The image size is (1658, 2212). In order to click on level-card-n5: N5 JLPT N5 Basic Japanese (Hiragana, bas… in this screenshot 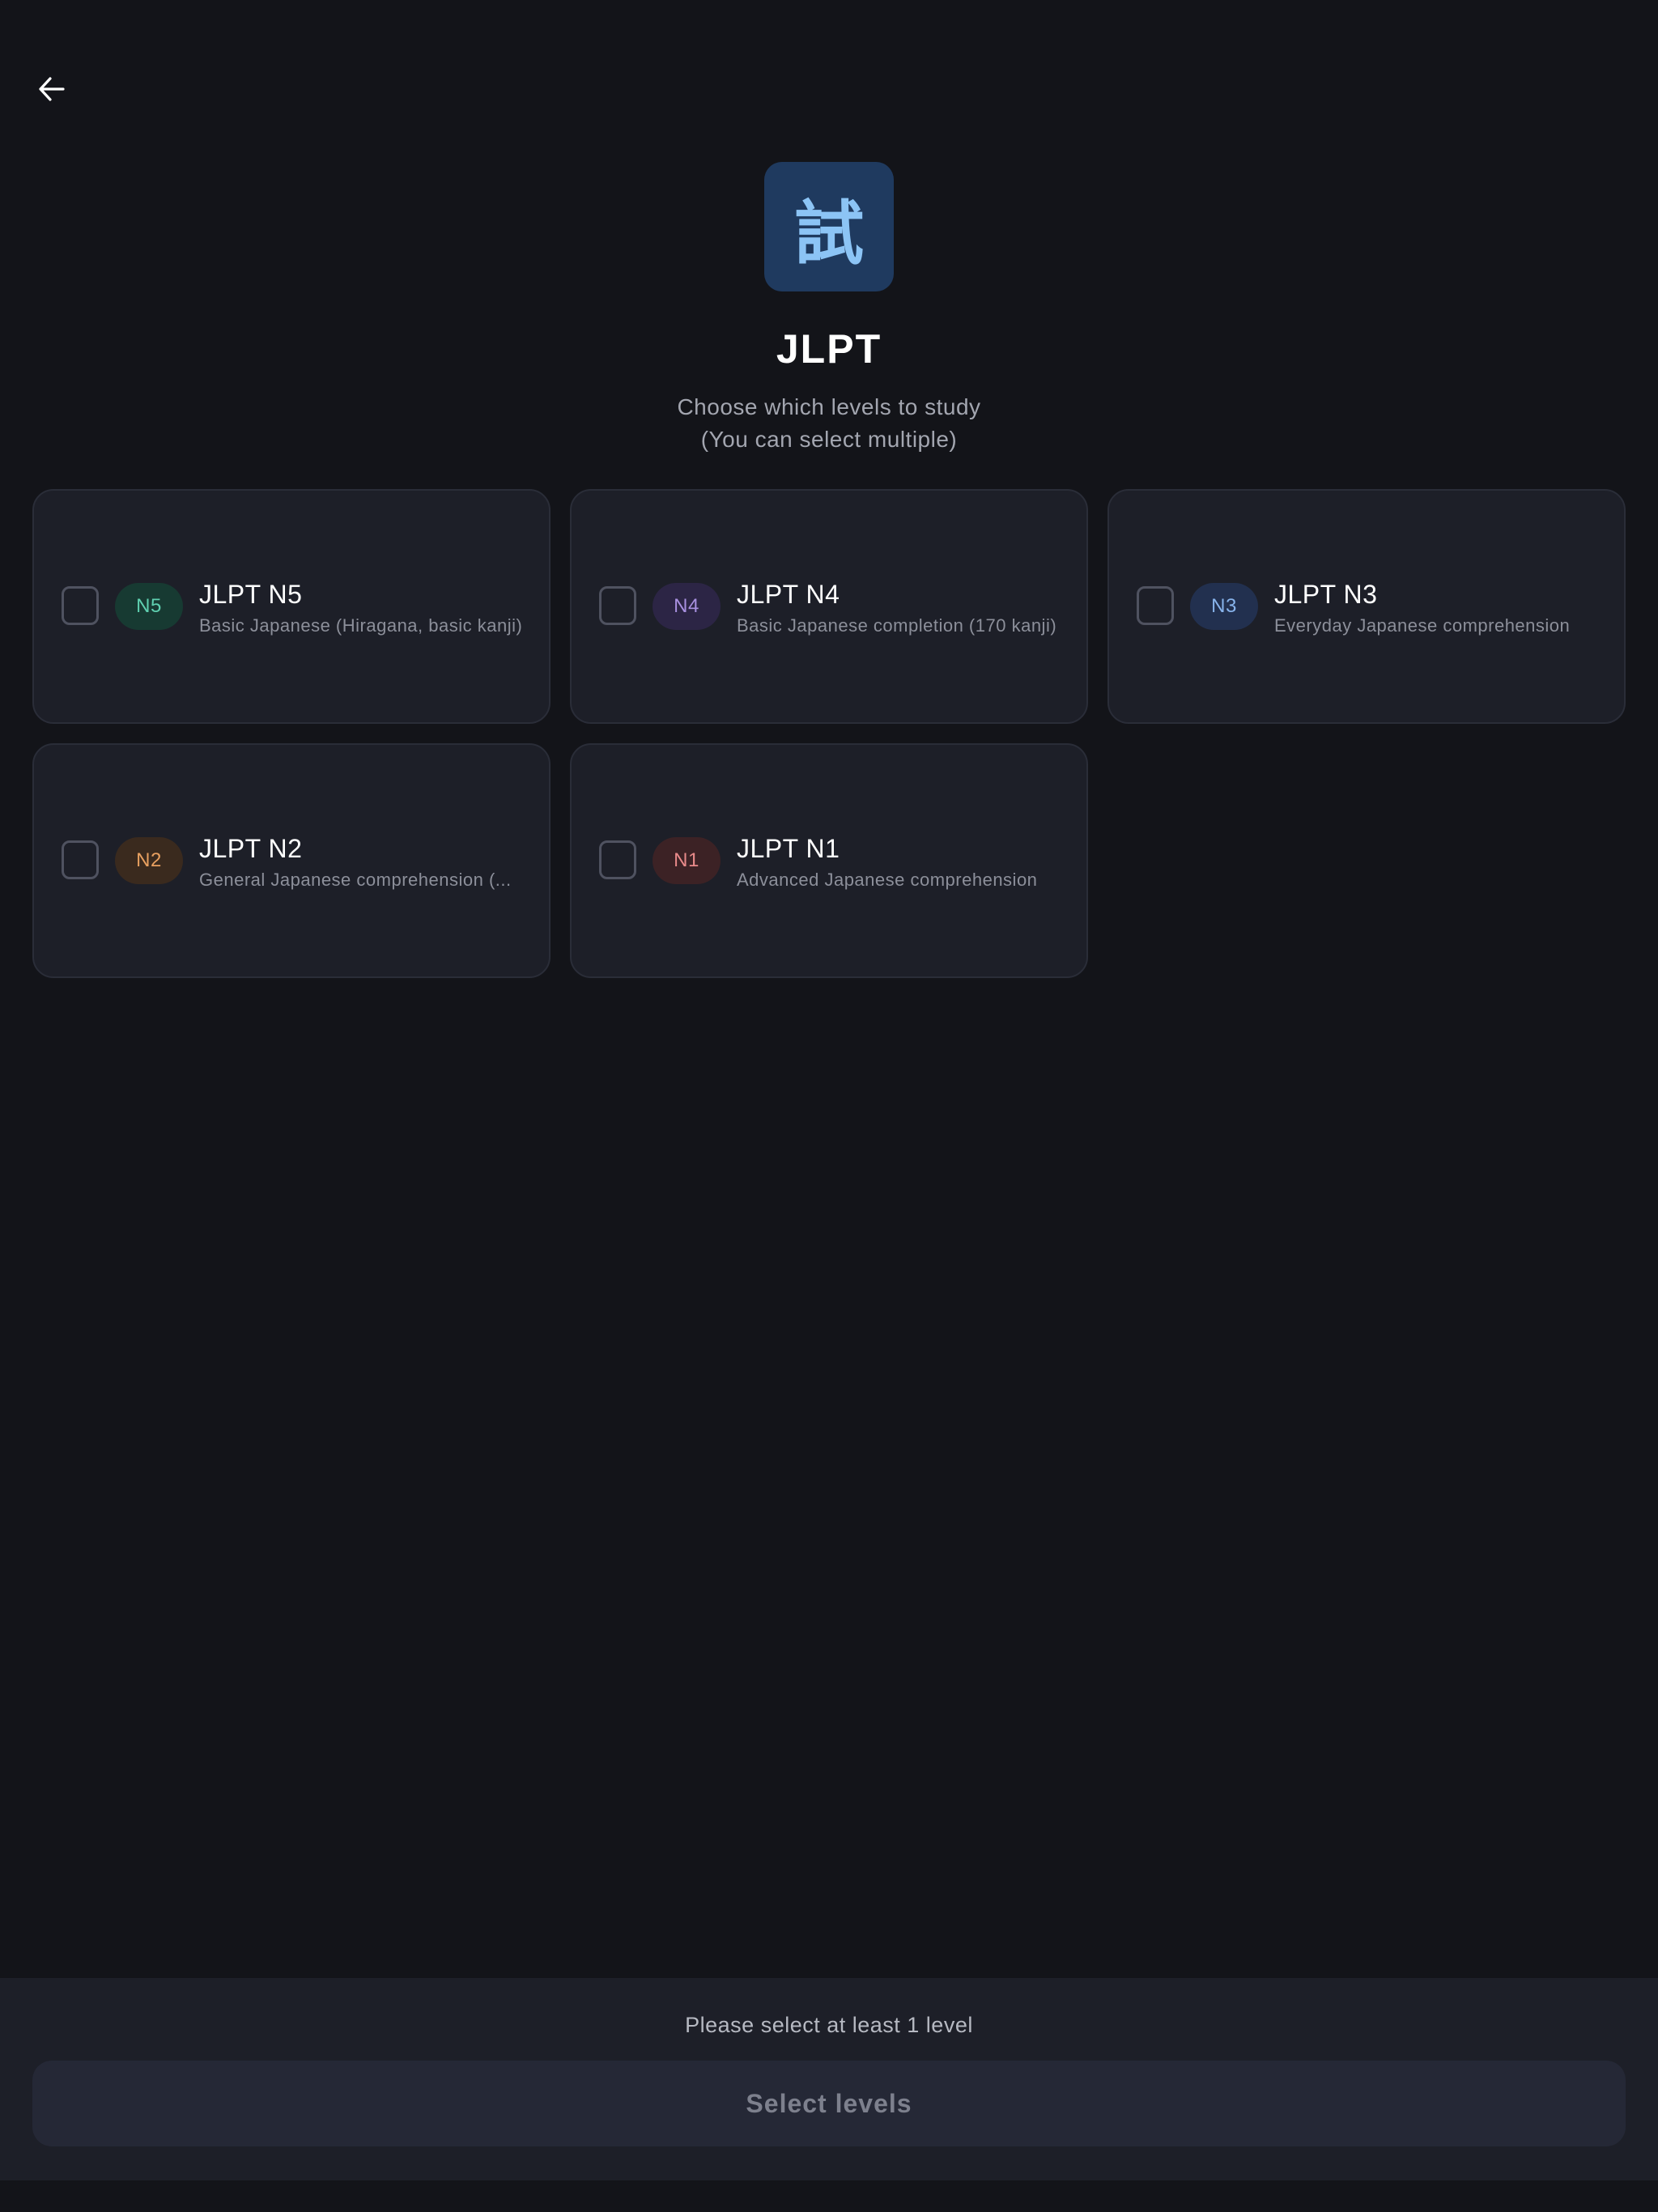, I will do `click(291, 606)`.